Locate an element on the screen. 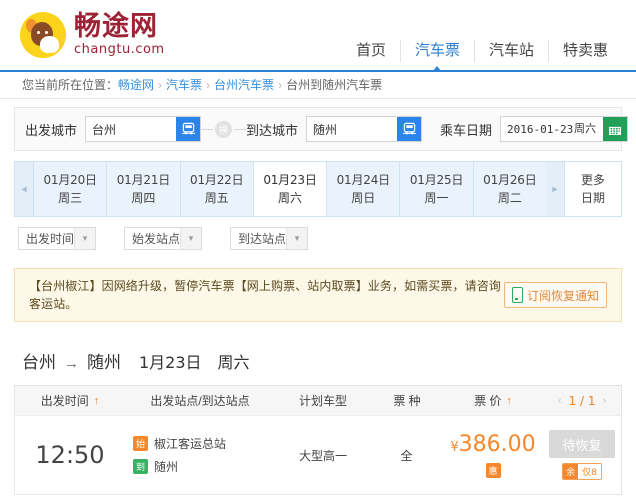  date-tab-date: 01月21日 is located at coordinates (143, 180).